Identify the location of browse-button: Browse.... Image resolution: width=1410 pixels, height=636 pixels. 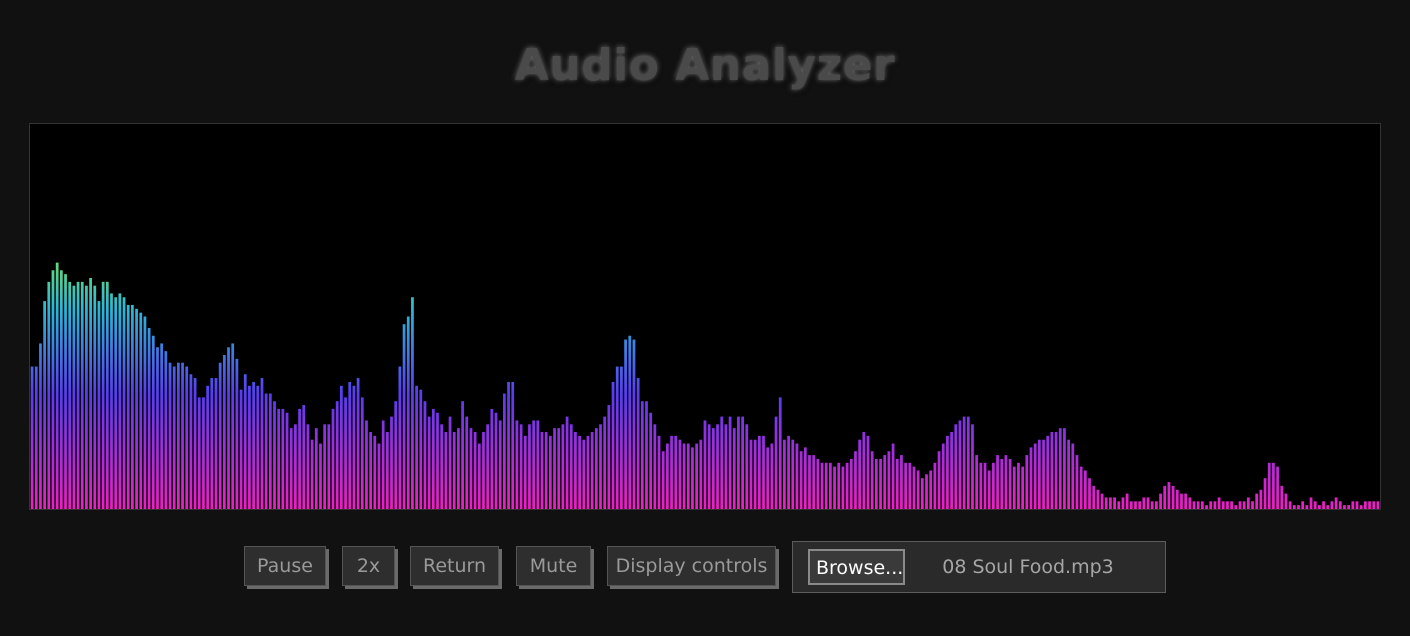
(856, 567).